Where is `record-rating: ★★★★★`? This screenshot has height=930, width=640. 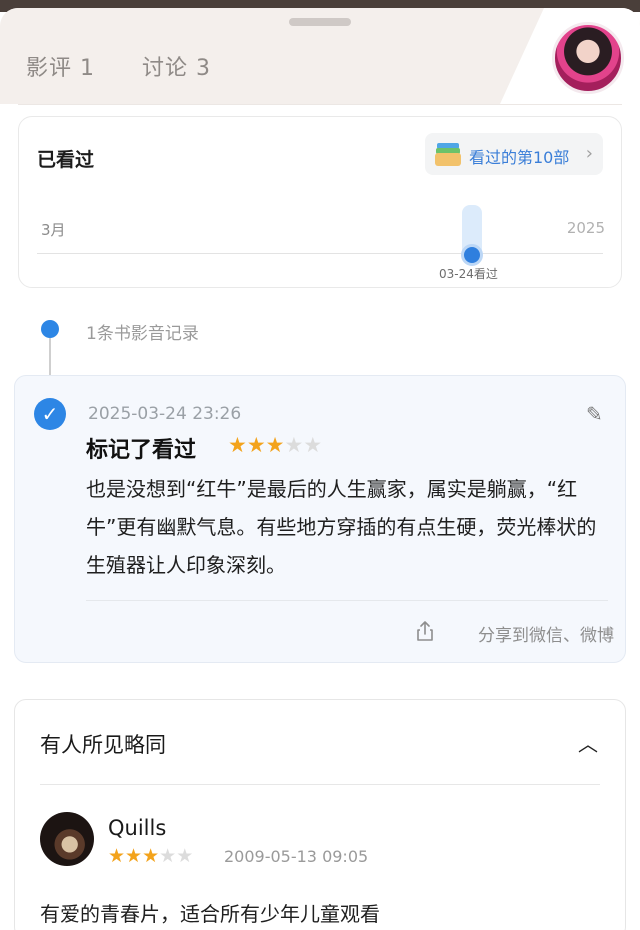
record-rating: ★★★★★ is located at coordinates (275, 445).